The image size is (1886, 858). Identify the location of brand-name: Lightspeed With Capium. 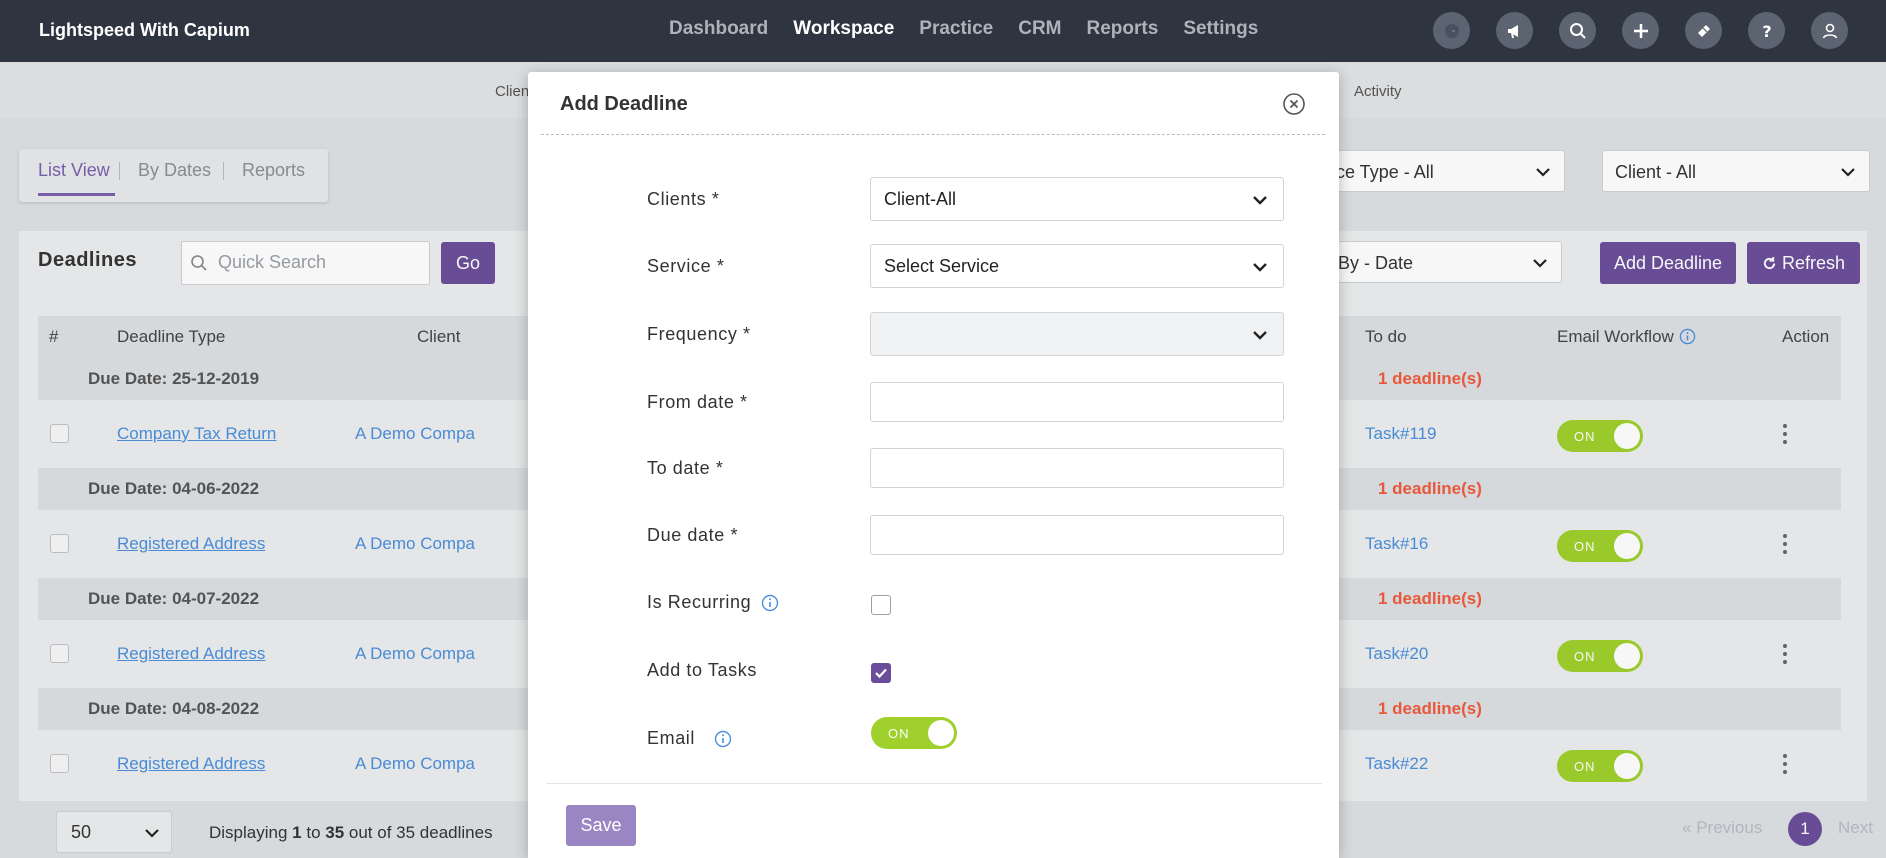
(144, 30).